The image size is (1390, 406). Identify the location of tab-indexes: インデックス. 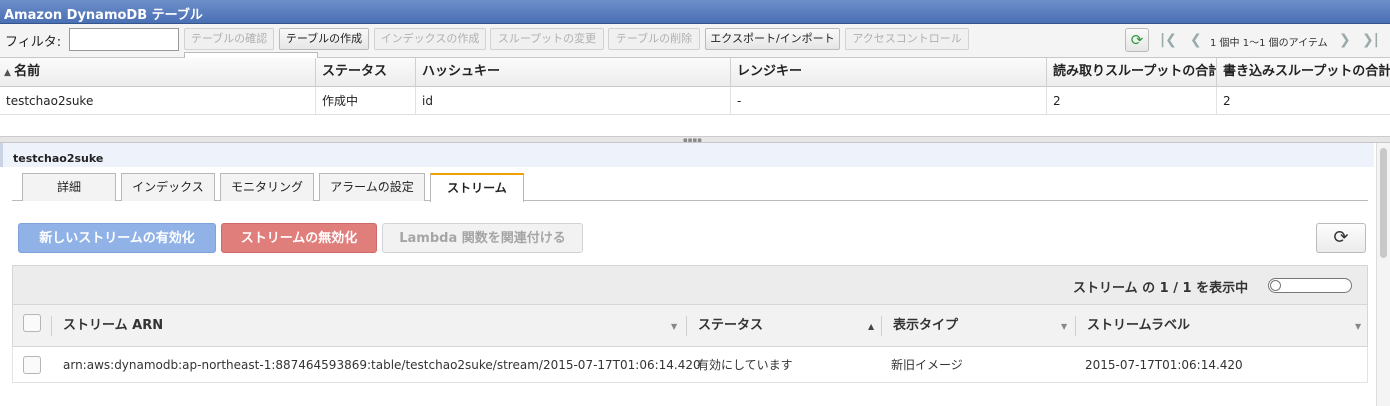
(168, 187).